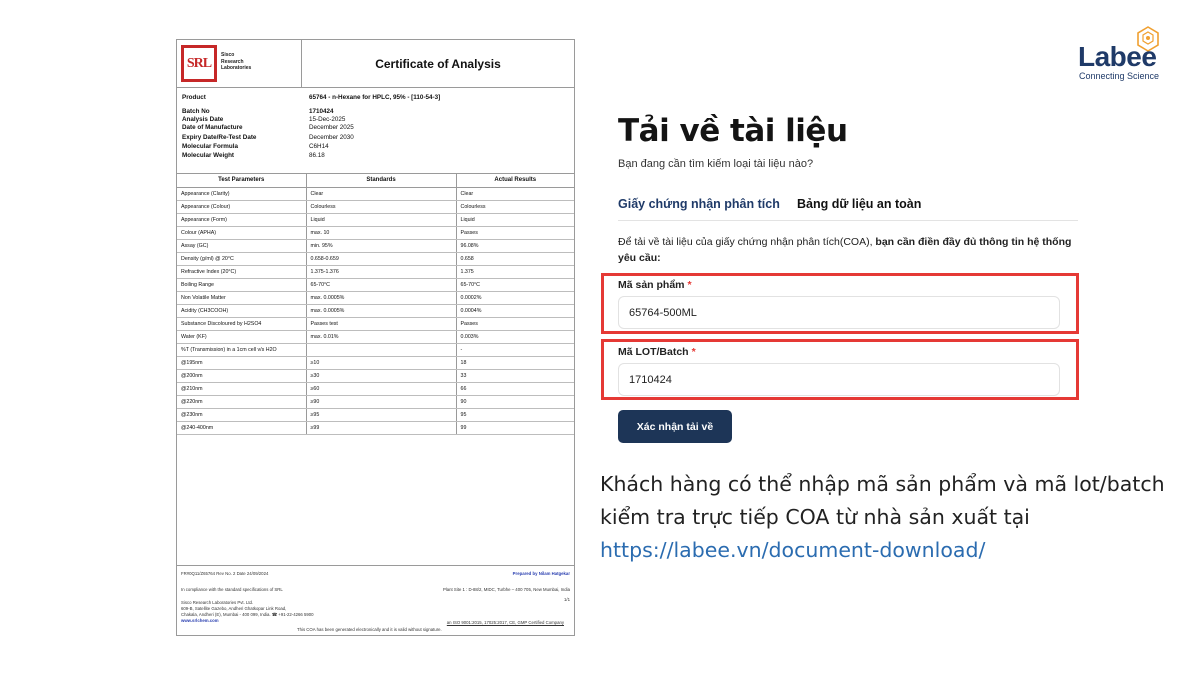 The image size is (1200, 675). Describe the element at coordinates (380, 402) in the screenshot. I see `table-cell: ≥90` at that location.